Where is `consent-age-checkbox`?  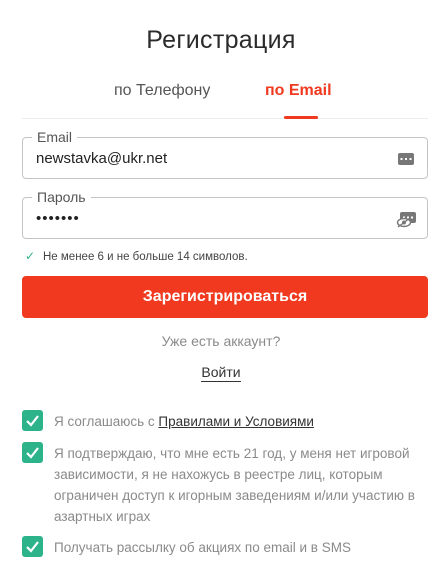 consent-age-checkbox is located at coordinates (32, 452).